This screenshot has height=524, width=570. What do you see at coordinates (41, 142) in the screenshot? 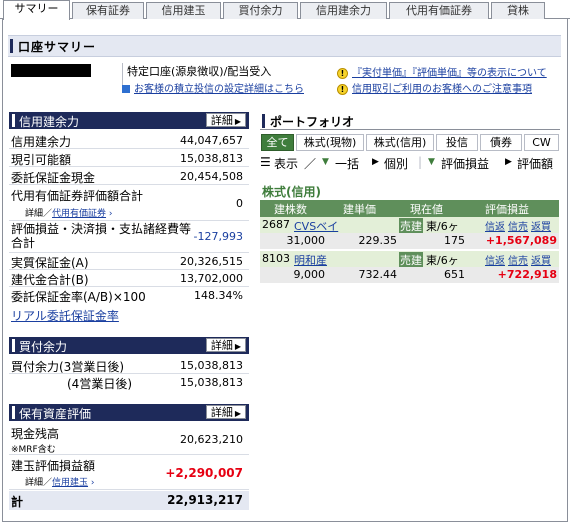
I see `row-label: 信用建余力` at bounding box center [41, 142].